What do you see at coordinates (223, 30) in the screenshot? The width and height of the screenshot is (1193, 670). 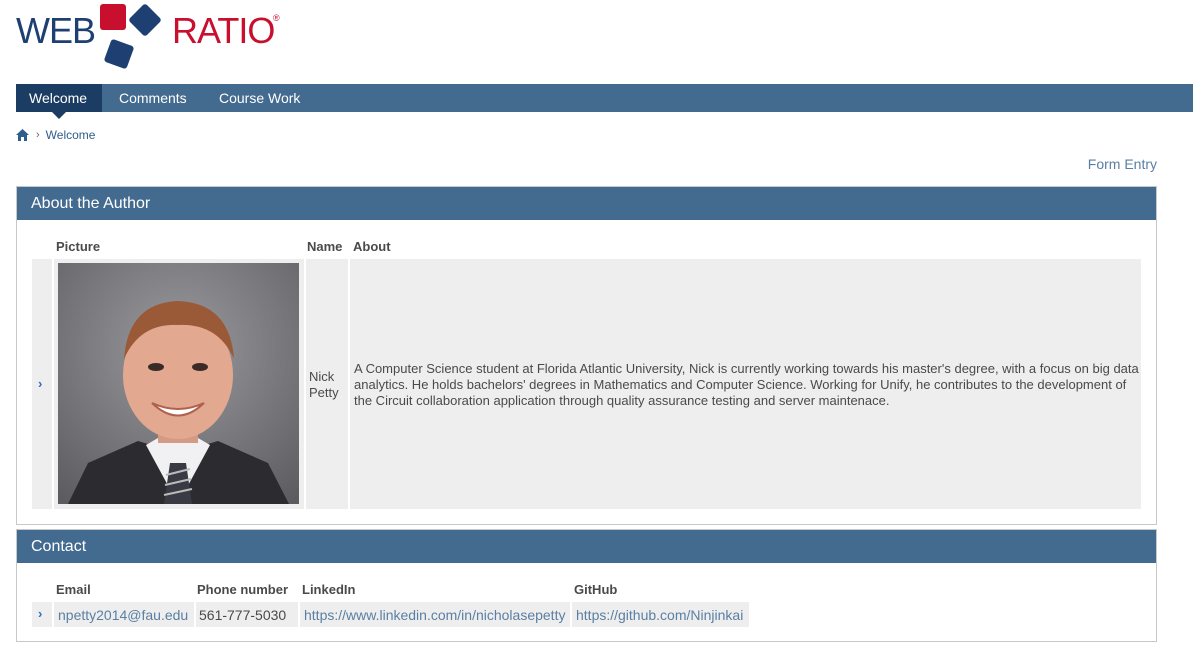 I see `logo-text-ratio: RATIO` at bounding box center [223, 30].